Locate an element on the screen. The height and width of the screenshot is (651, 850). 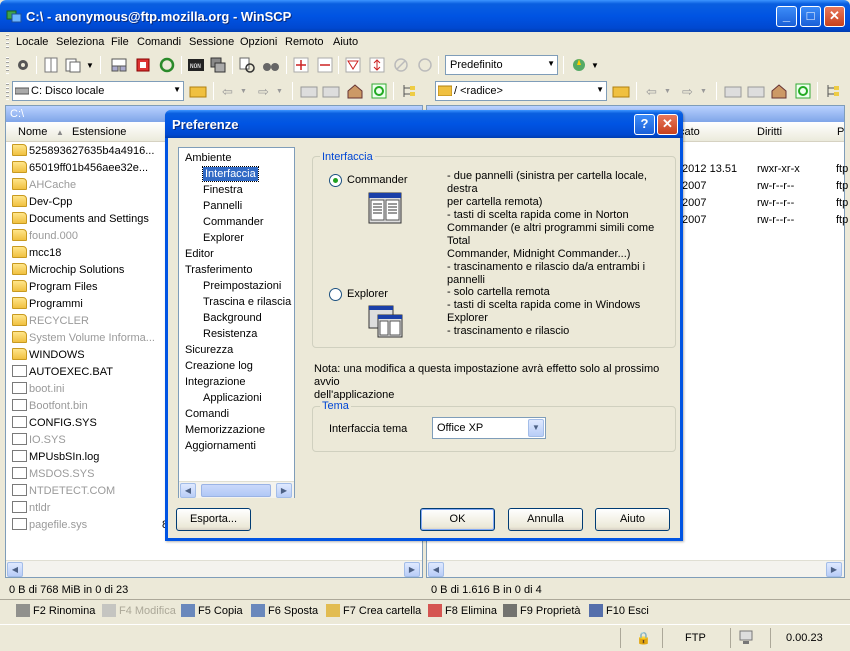
scroll-thumb is located at coordinates (236, 490).